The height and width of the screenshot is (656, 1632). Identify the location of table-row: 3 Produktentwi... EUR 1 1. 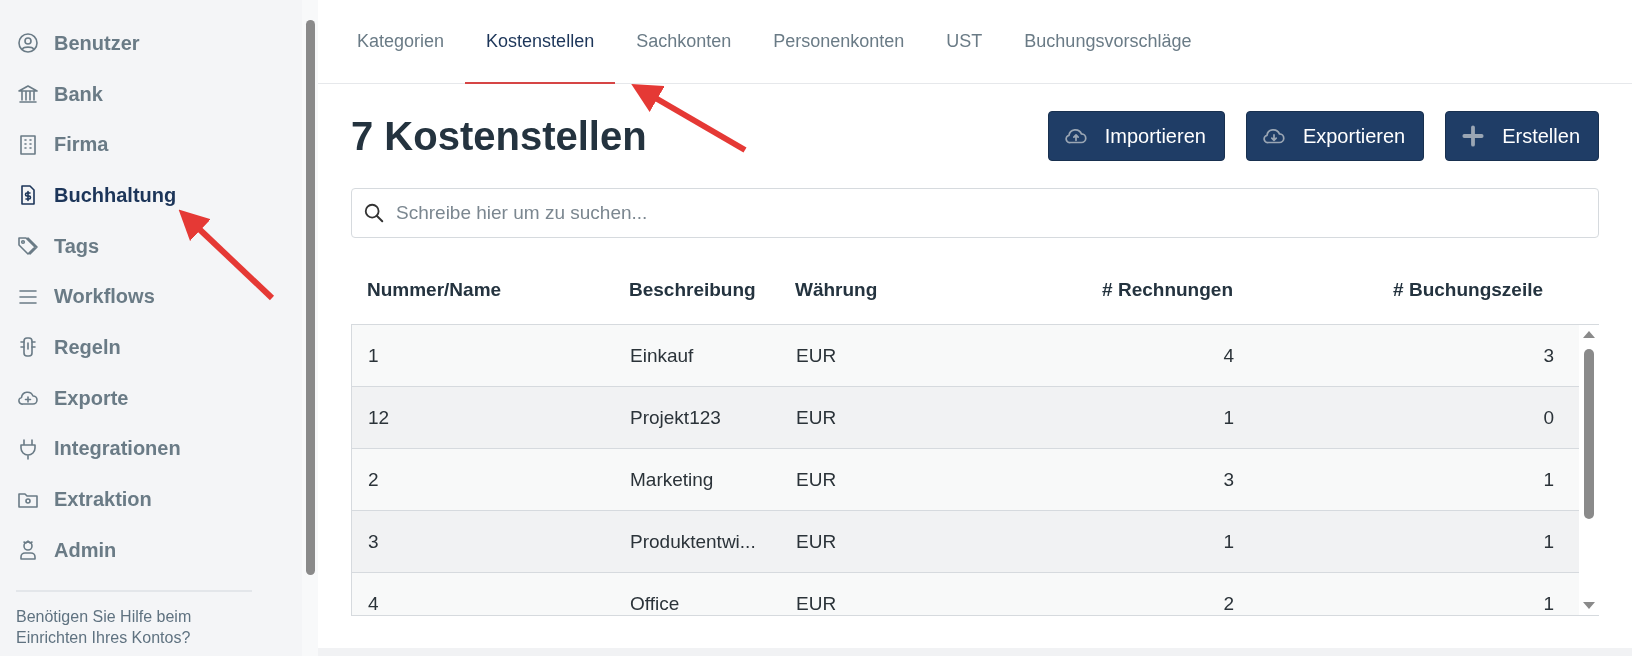
(965, 542).